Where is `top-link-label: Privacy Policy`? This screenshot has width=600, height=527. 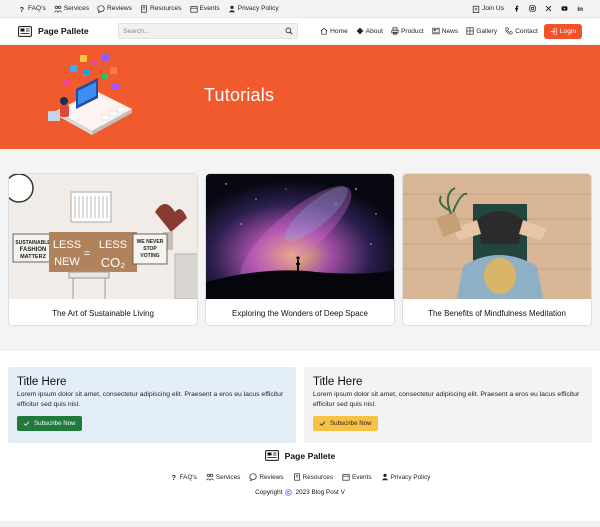
top-link-label: Privacy Policy is located at coordinates (258, 8).